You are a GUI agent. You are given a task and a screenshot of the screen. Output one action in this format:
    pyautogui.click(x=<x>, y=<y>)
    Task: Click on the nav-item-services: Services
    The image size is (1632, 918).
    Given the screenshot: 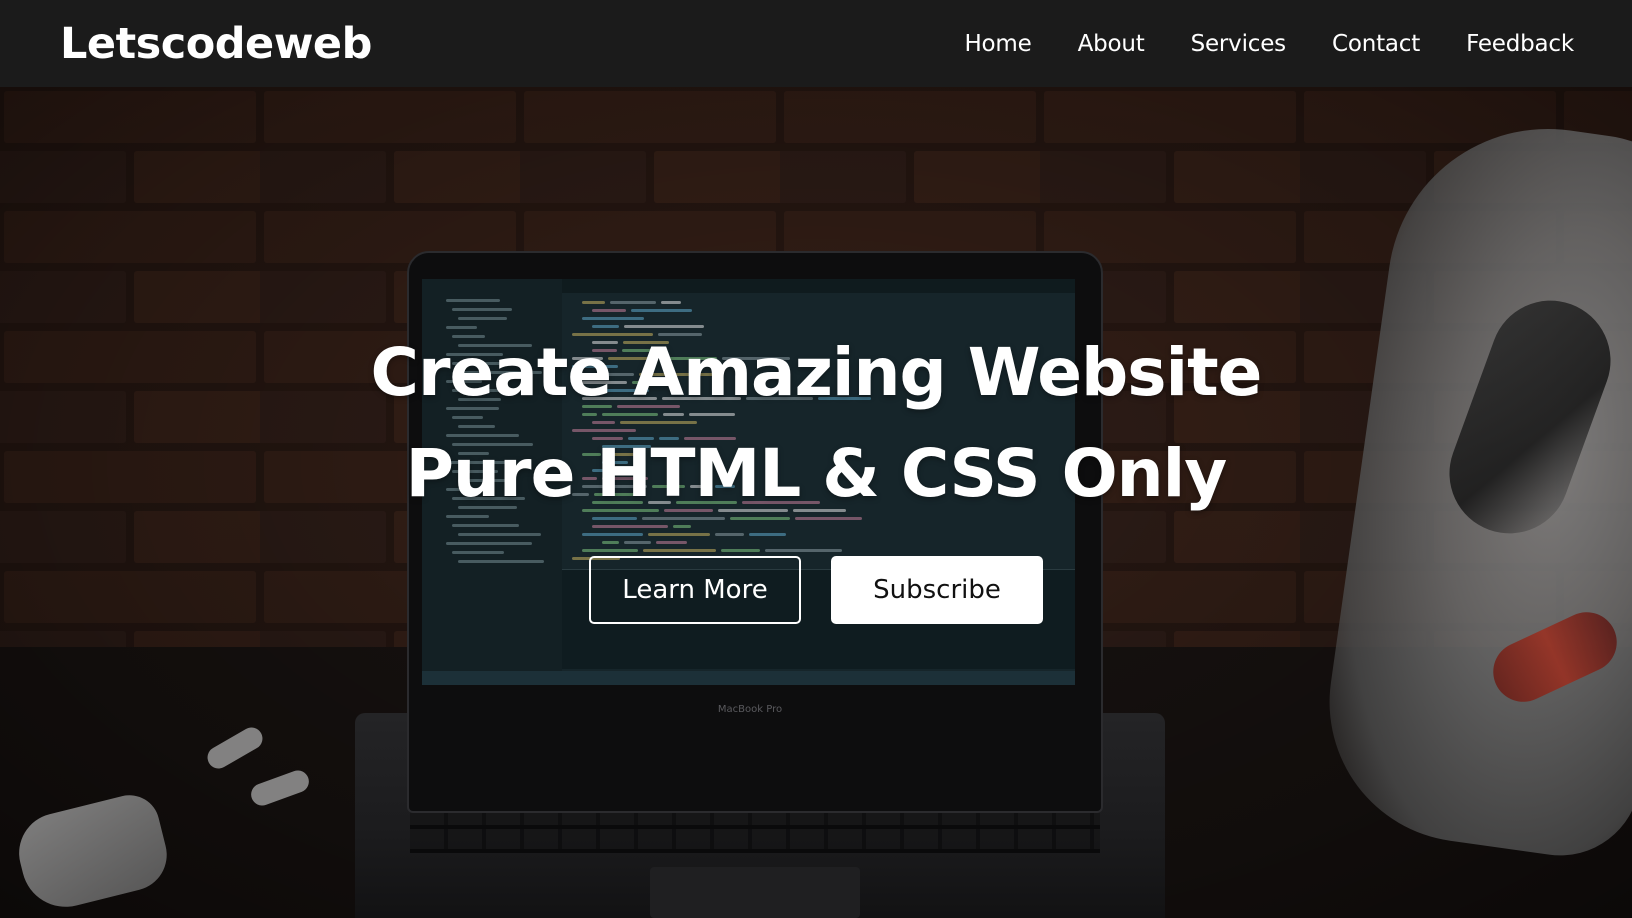 What is the action you would take?
    pyautogui.click(x=1239, y=44)
    